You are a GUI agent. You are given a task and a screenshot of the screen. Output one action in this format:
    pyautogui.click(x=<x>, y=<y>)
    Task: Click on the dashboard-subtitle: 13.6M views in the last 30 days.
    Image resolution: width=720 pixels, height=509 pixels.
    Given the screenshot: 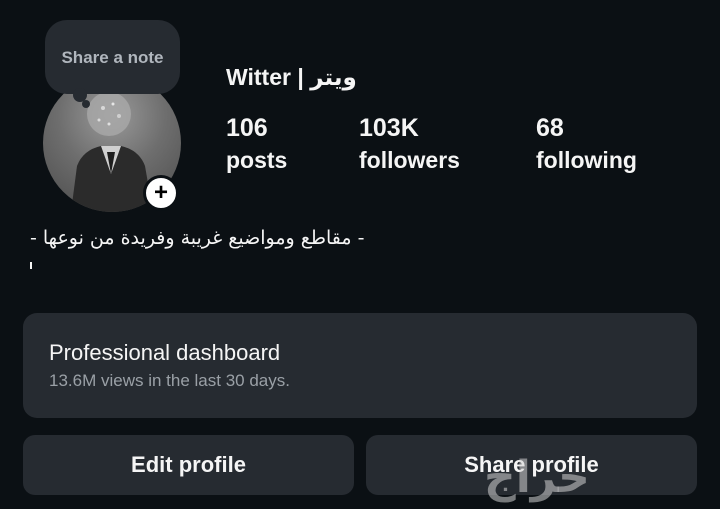 What is the action you would take?
    pyautogui.click(x=169, y=380)
    